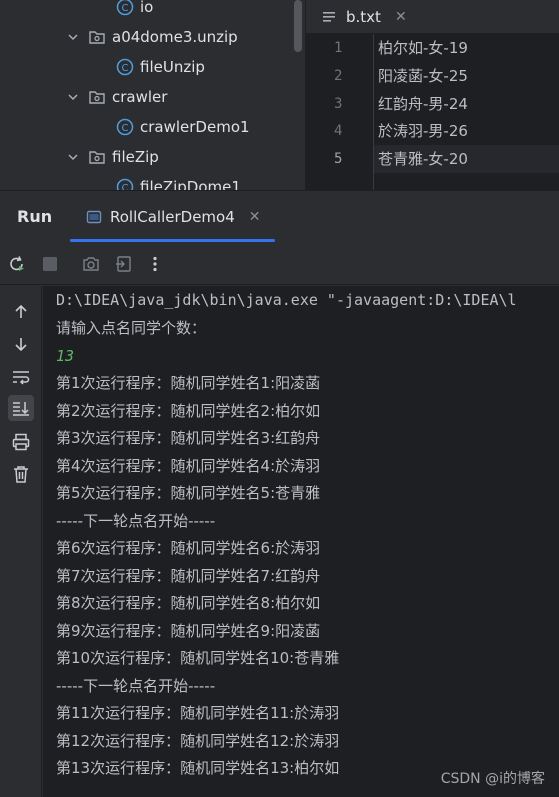  Describe the element at coordinates (21, 541) in the screenshot. I see `console-side-toolbar` at that location.